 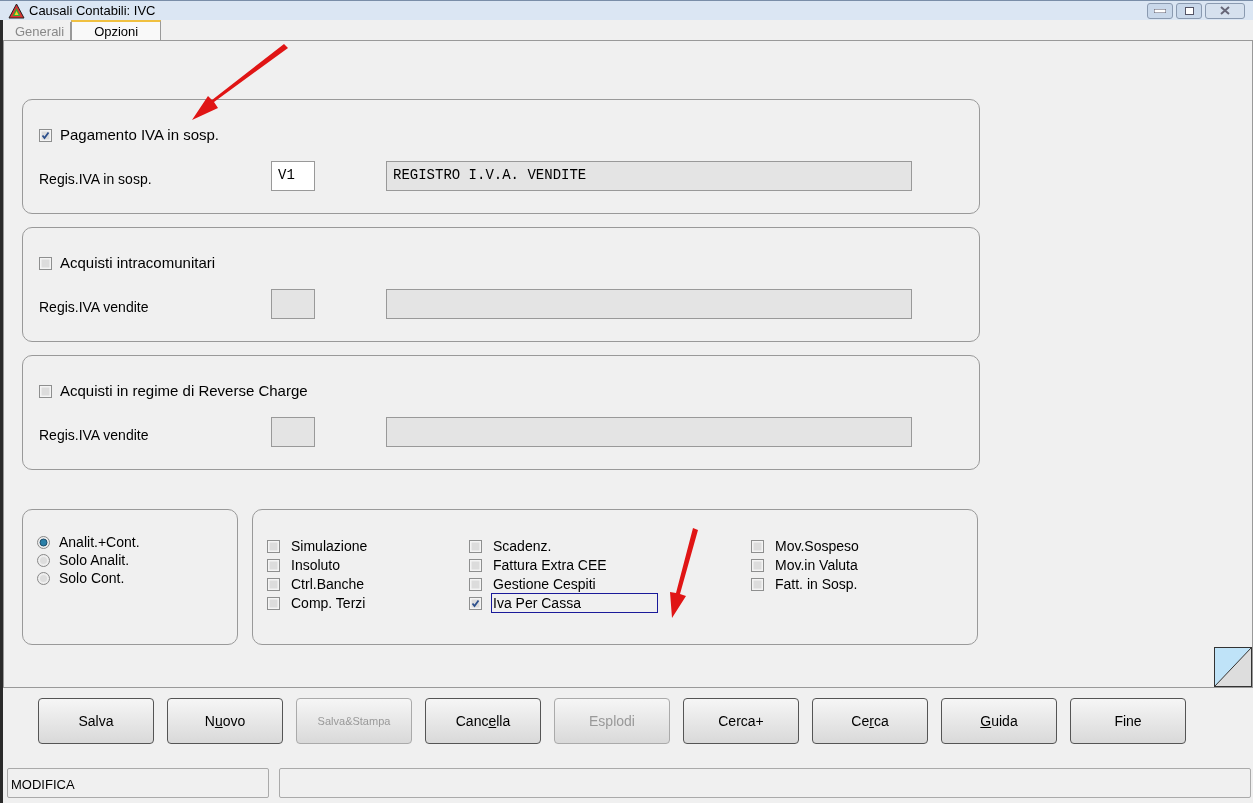 What do you see at coordinates (139, 135) in the screenshot?
I see `checkbox-label: Pagamento IVA in sosp.` at bounding box center [139, 135].